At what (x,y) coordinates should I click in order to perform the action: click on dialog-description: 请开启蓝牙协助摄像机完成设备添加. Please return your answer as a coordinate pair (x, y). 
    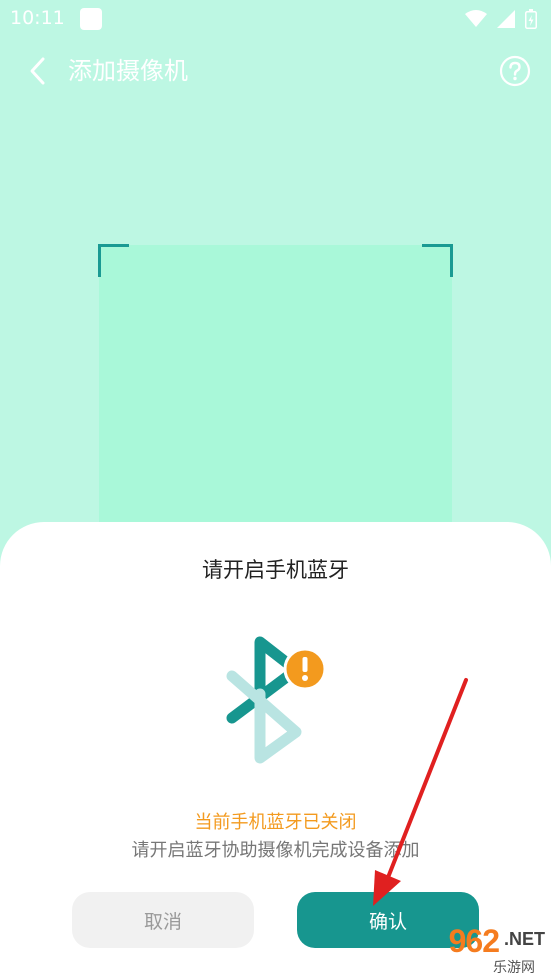
    Looking at the image, I should click on (275, 850).